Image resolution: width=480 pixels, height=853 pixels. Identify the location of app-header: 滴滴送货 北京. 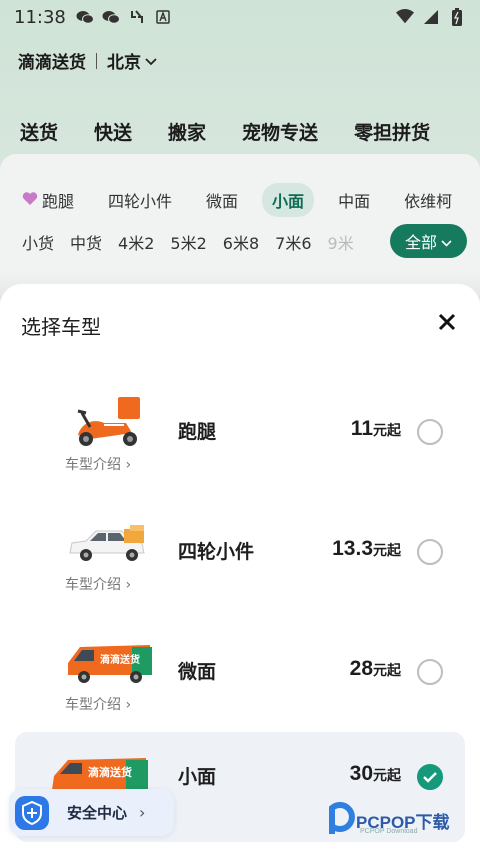
(87, 60).